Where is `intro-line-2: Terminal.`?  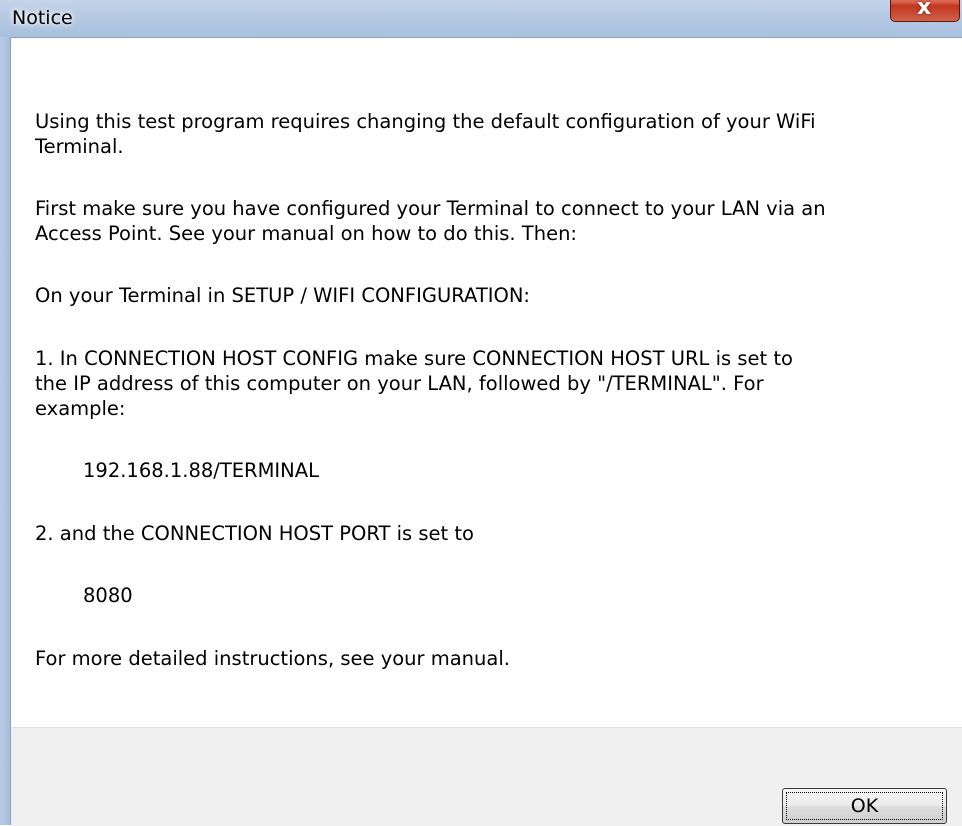
intro-line-2: Terminal. is located at coordinates (79, 146).